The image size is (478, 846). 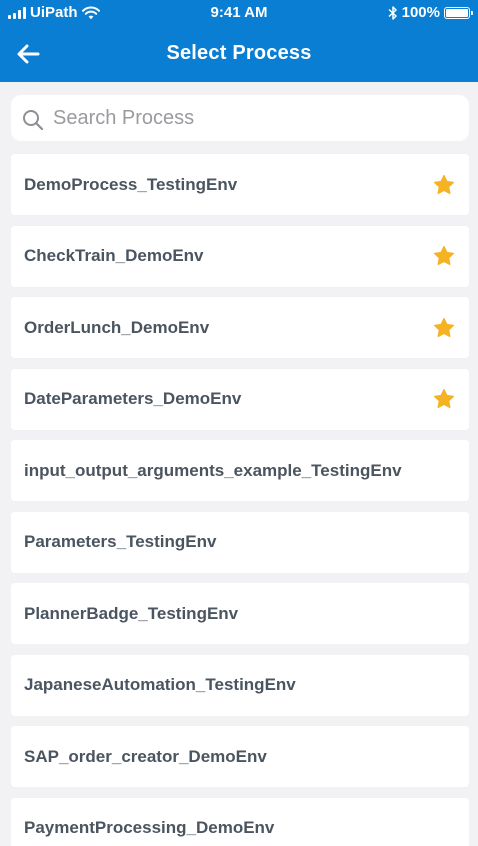 I want to click on list-item: SAP_order_creator_DemoEnv, so click(x=240, y=756).